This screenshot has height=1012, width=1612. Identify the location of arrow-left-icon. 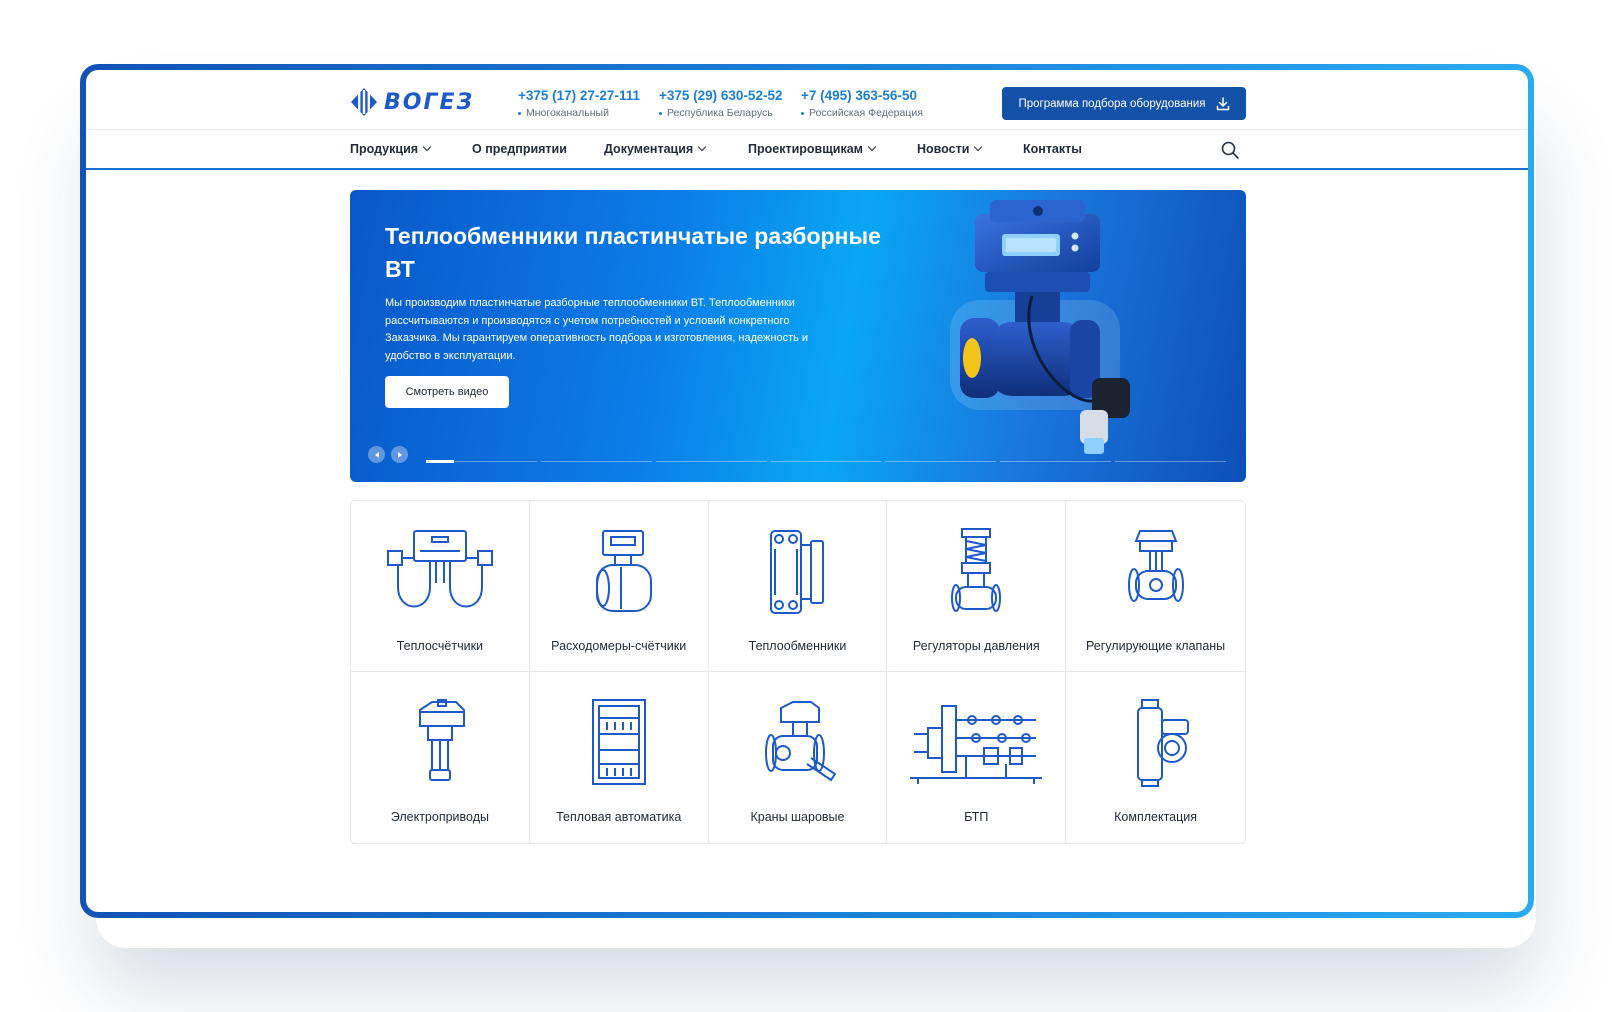
(376, 454).